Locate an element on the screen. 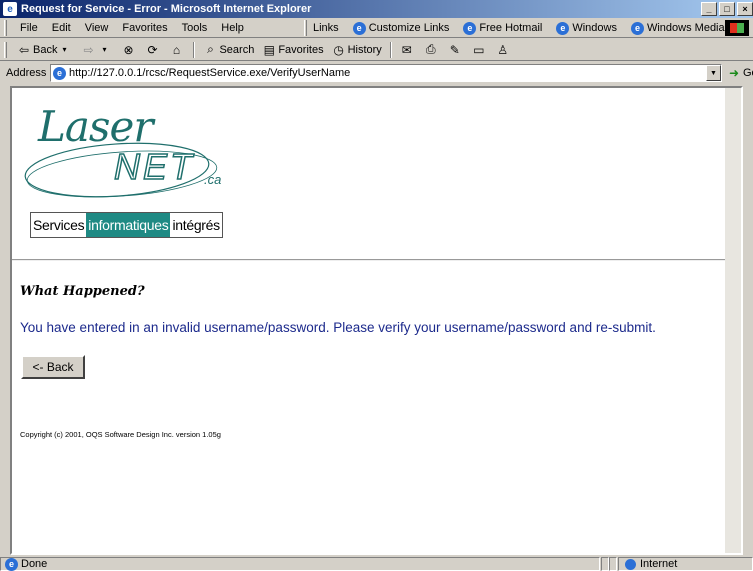 The width and height of the screenshot is (753, 571). history-button: ◷ History is located at coordinates (357, 50).